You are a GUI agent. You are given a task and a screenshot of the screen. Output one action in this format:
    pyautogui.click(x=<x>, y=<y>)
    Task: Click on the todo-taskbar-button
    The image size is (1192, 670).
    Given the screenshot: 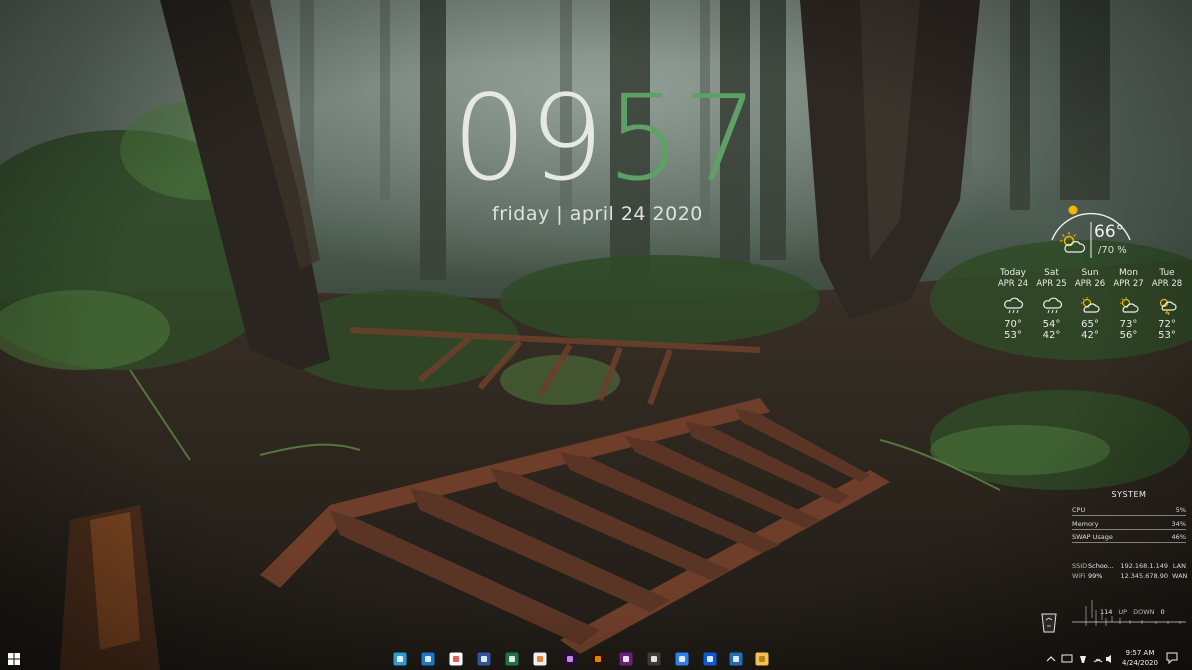 What is the action you would take?
    pyautogui.click(x=682, y=659)
    